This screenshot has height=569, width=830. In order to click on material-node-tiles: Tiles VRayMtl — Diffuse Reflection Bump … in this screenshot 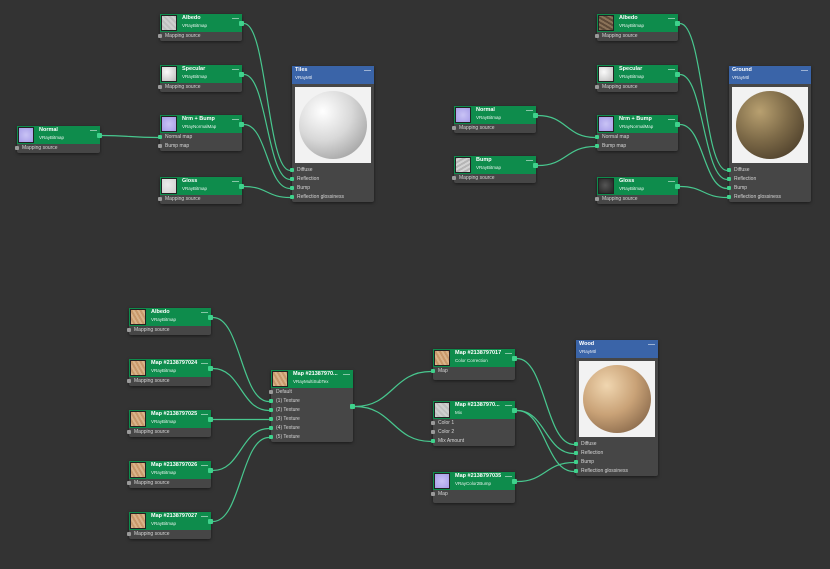, I will do `click(332, 134)`.